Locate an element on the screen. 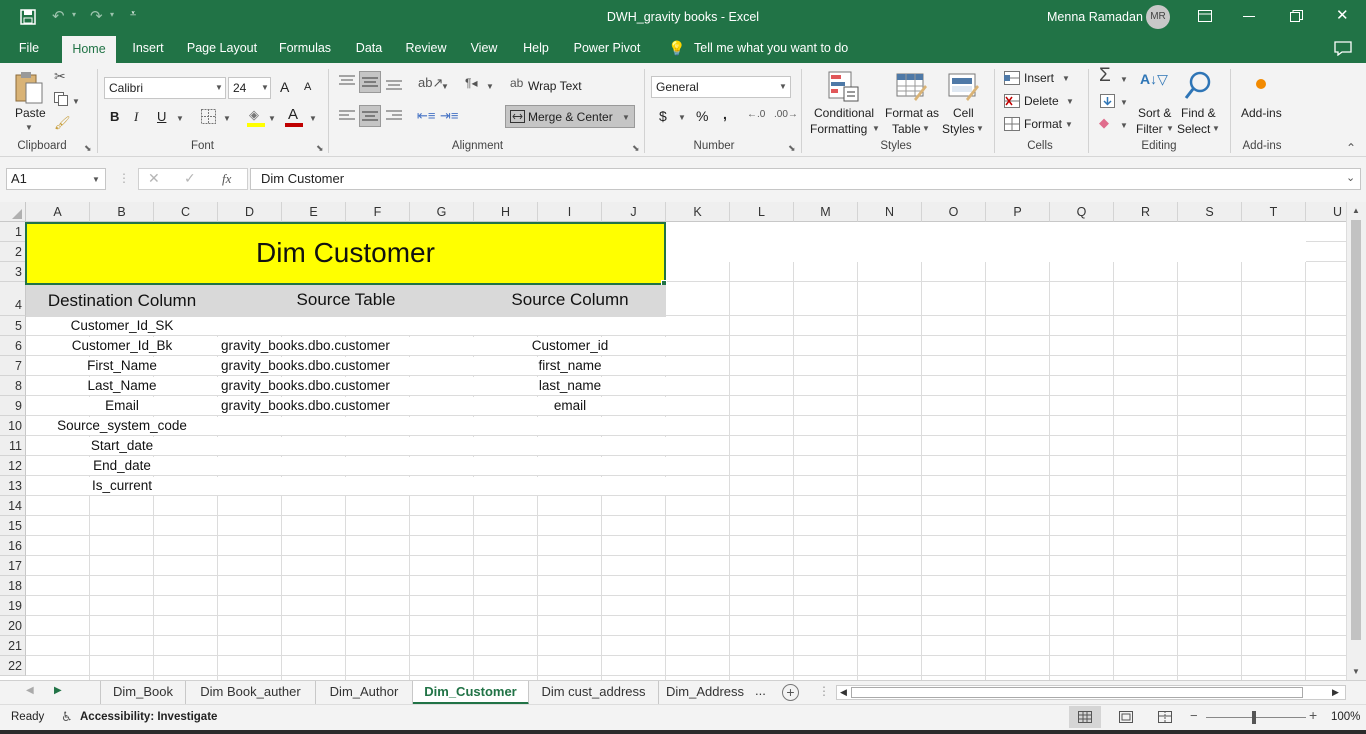  delete-dropdown-icon: ▼ is located at coordinates (1070, 101).